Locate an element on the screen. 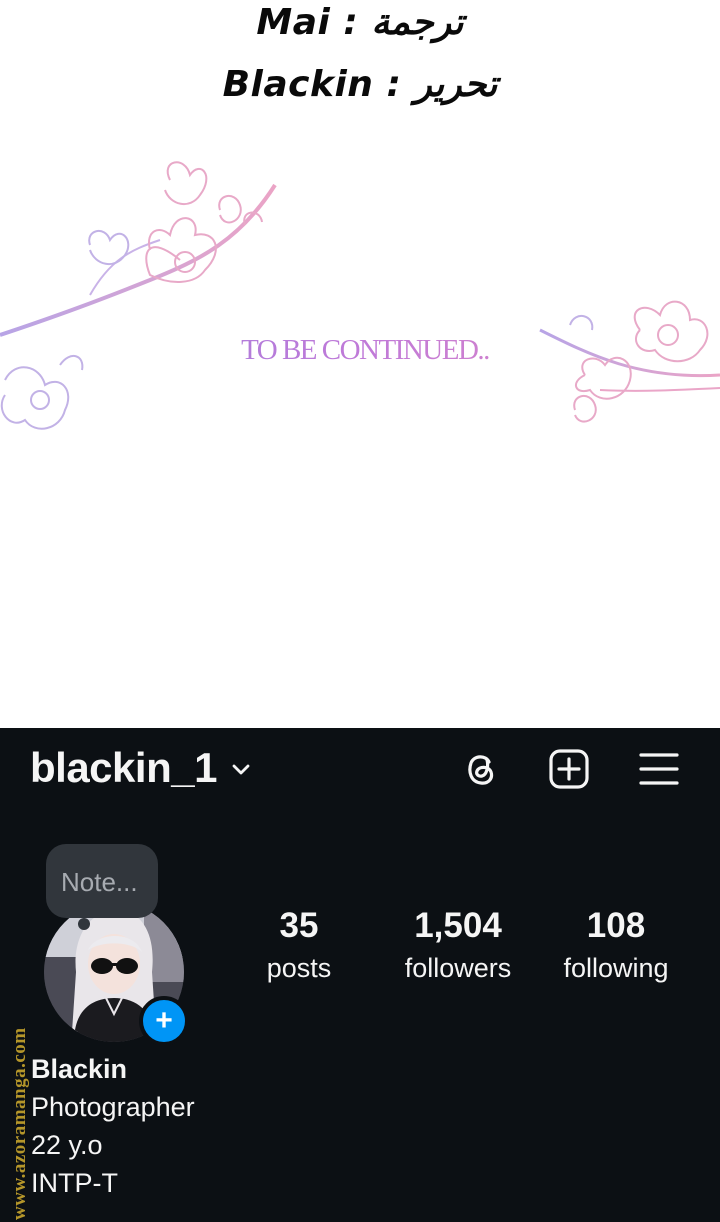  bio-line: INTP-T is located at coordinates (74, 1183).